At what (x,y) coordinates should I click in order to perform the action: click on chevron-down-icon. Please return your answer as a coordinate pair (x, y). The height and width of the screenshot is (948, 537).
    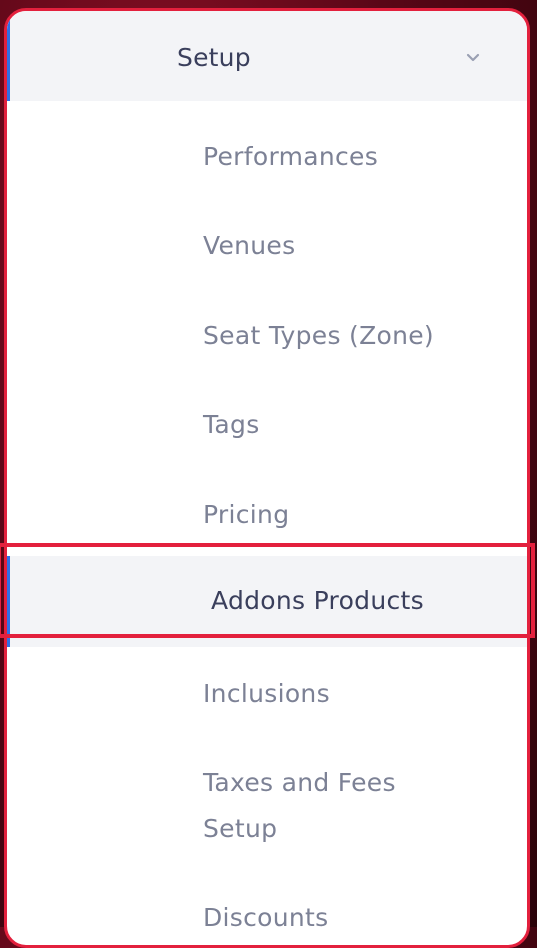
    Looking at the image, I should click on (473, 57).